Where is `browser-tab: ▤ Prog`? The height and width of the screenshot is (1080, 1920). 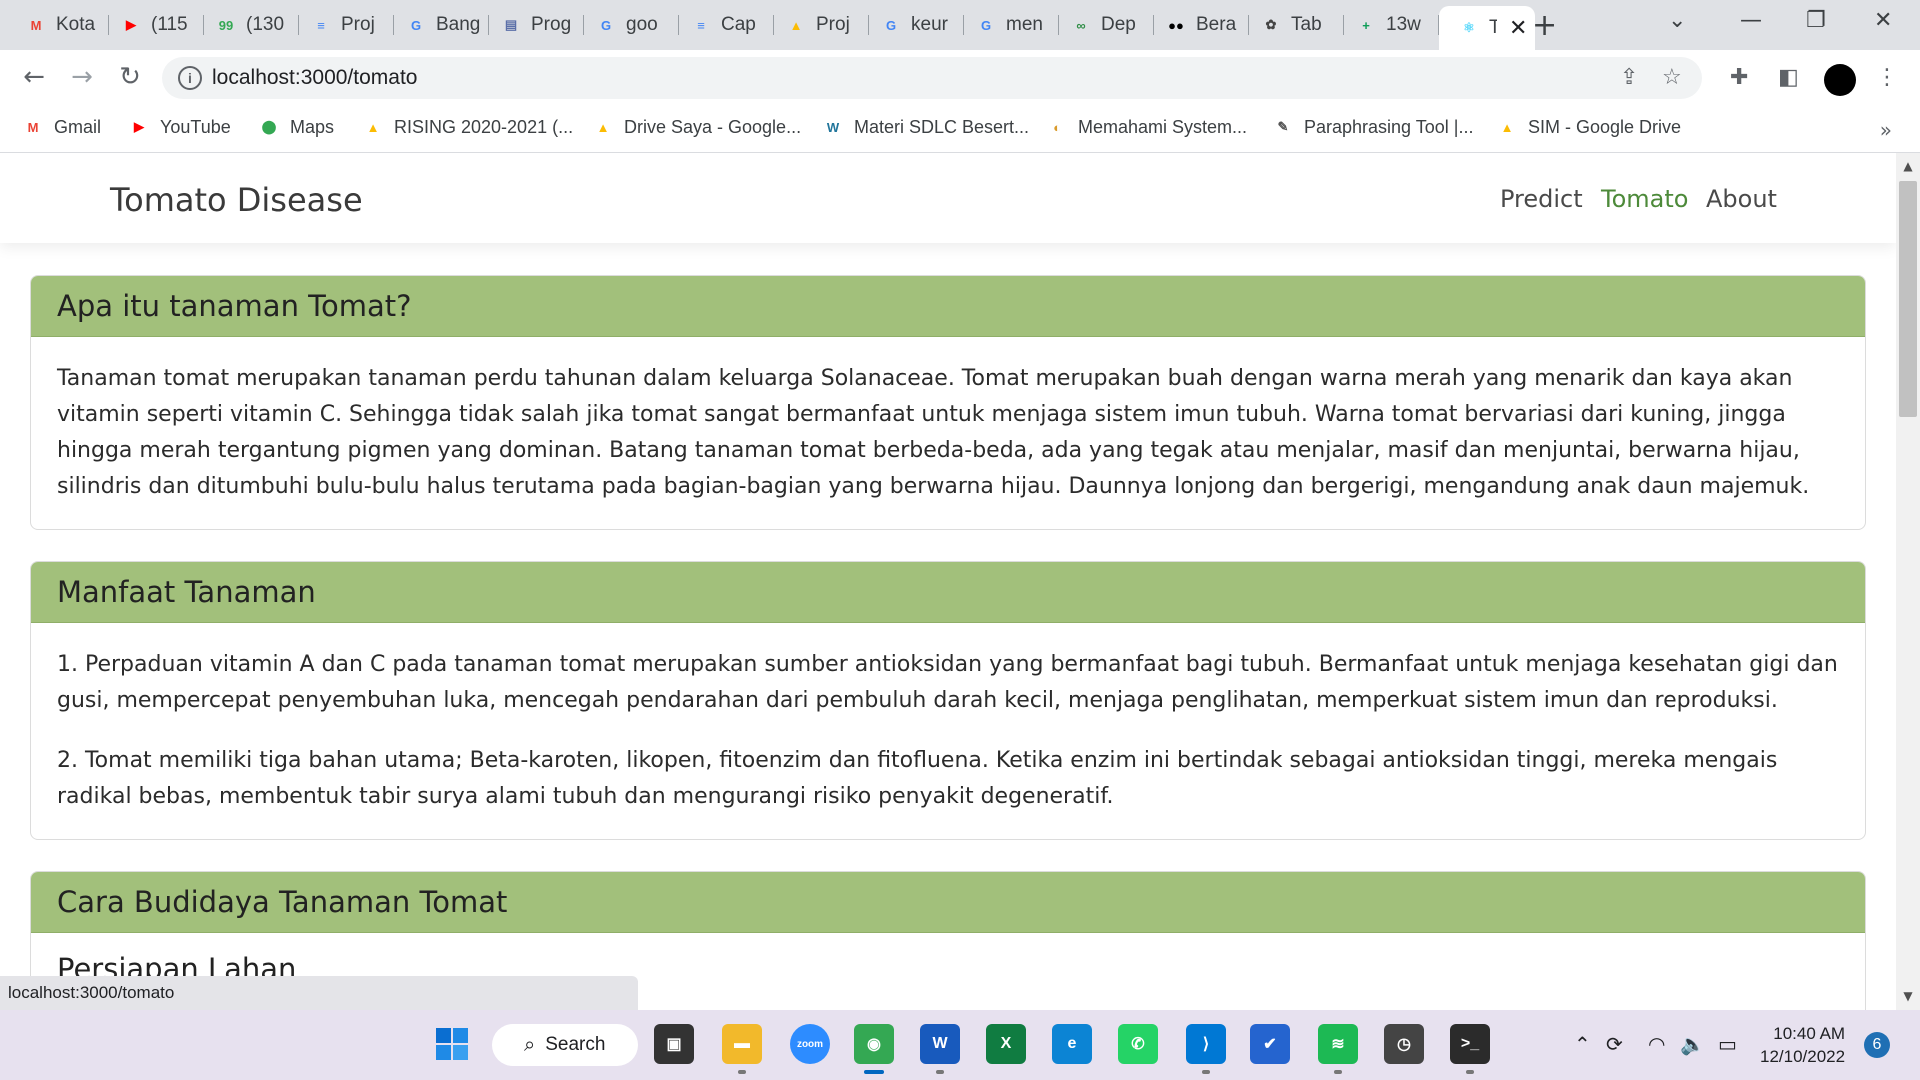
browser-tab: ▤ Prog is located at coordinates (536, 25).